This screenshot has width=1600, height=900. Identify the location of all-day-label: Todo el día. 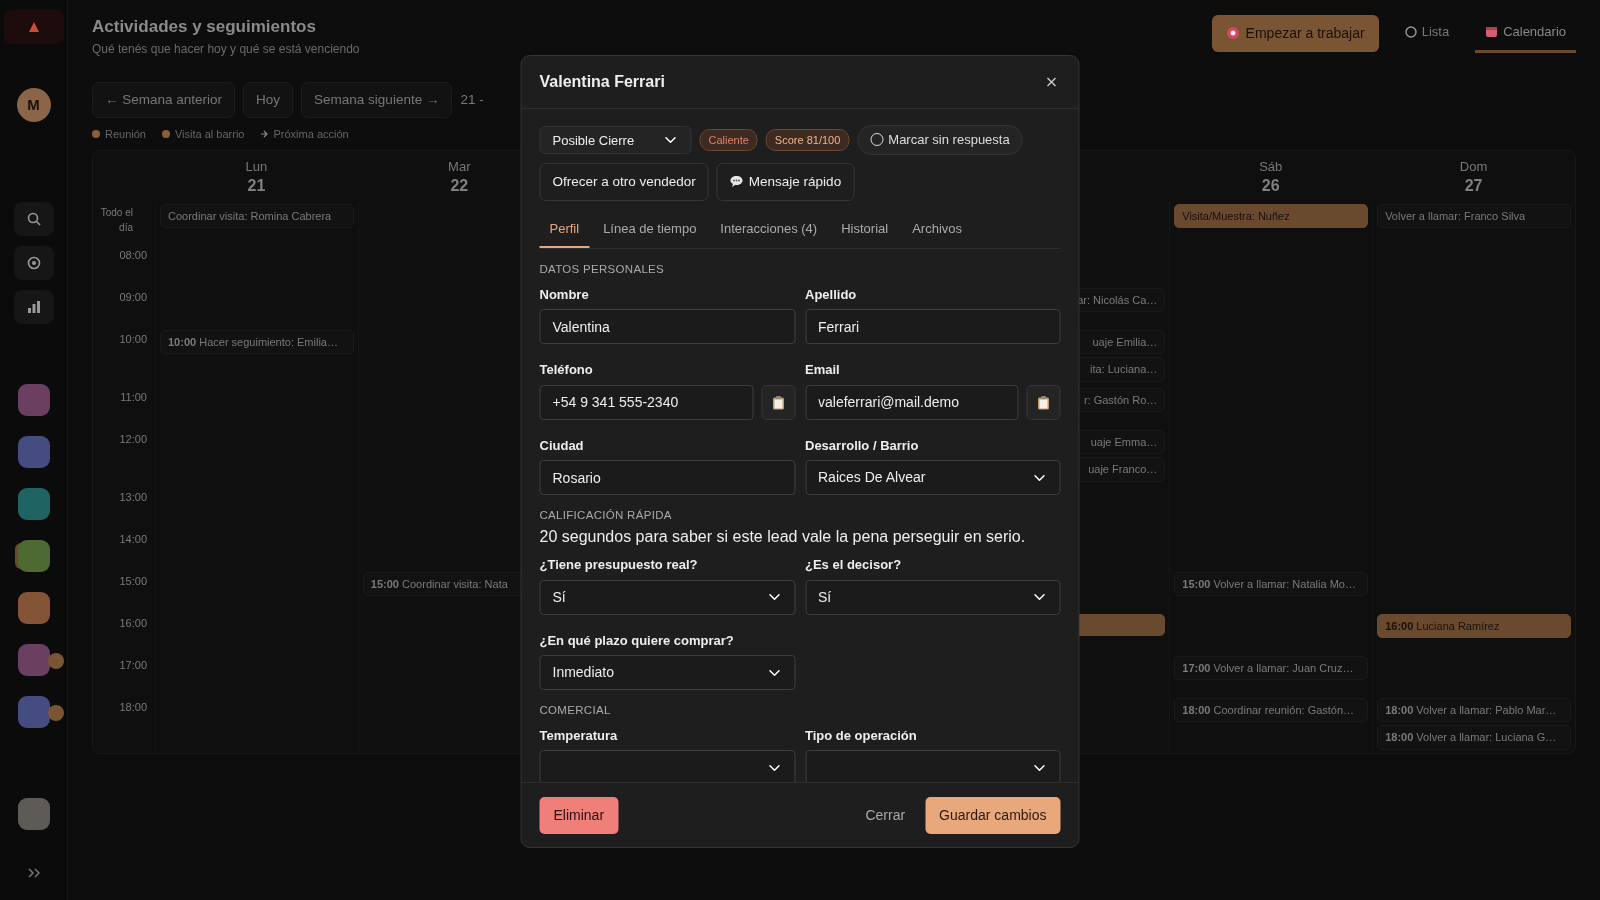
(116, 220).